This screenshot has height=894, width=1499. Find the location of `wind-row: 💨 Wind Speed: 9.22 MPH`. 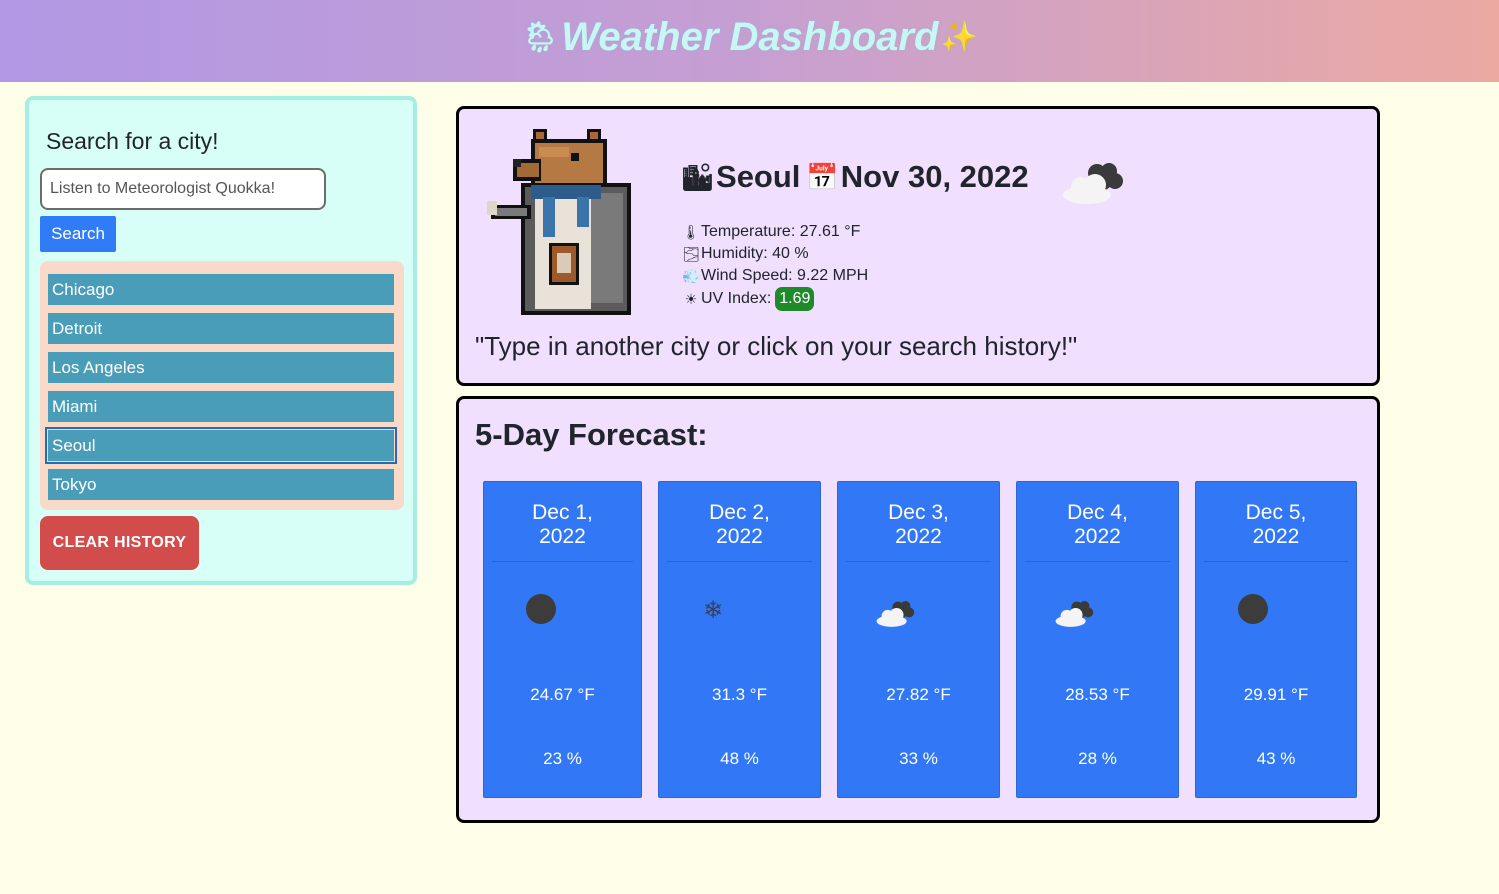

wind-row: 💨 Wind Speed: 9.22 MPH is located at coordinates (774, 276).